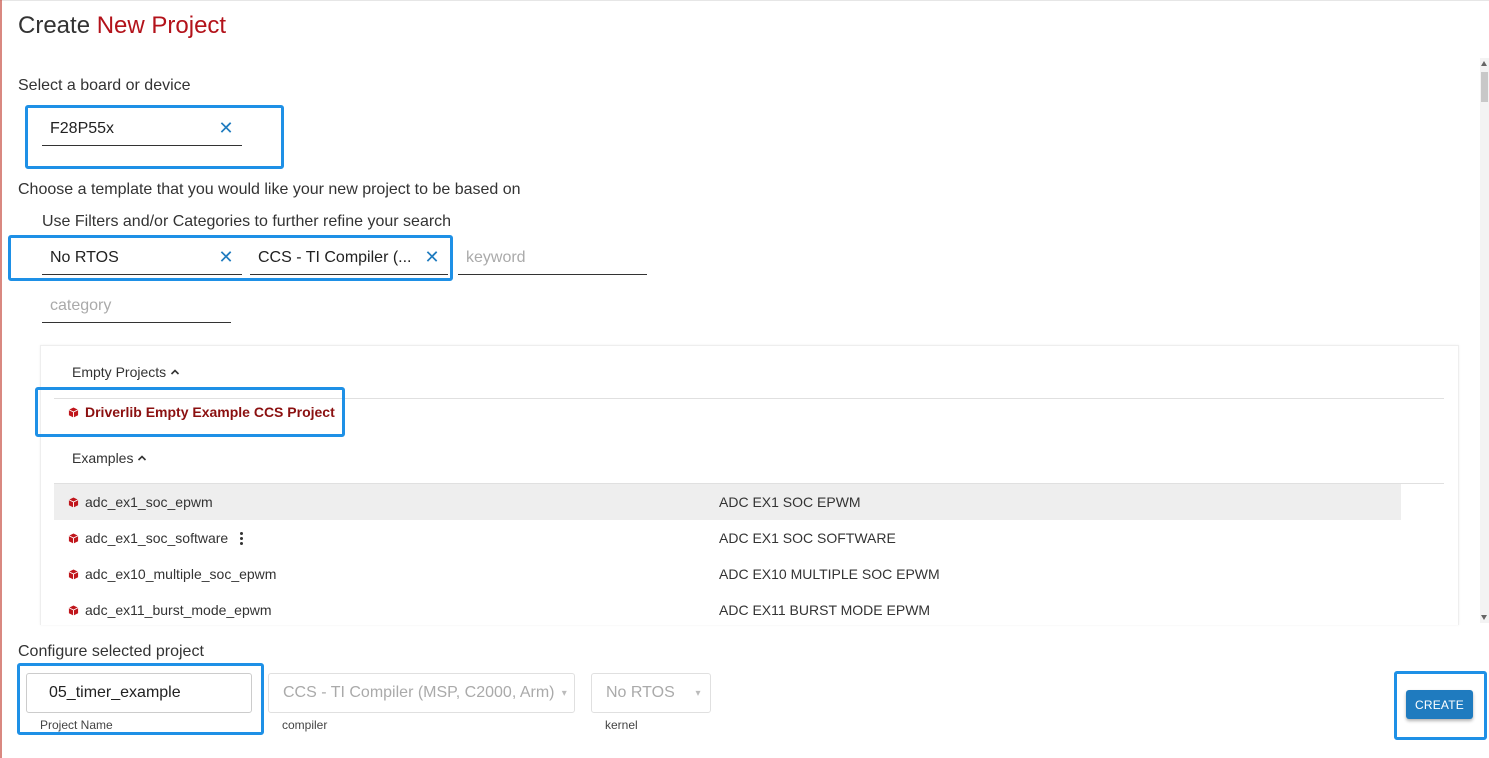 The height and width of the screenshot is (758, 1489). I want to click on empty-project-item: Driverlib Empty Example CCS Project, so click(201, 412).